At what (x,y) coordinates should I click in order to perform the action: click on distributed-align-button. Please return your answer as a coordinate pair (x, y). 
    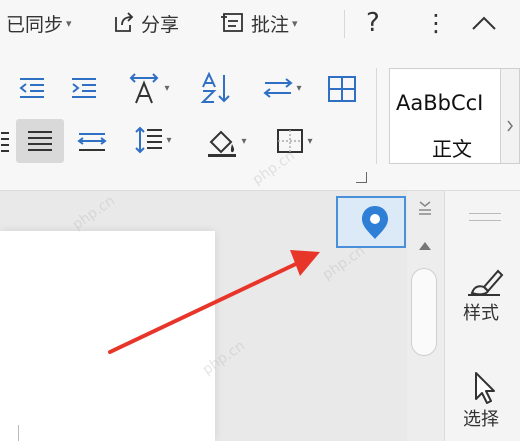
    Looking at the image, I should click on (92, 141).